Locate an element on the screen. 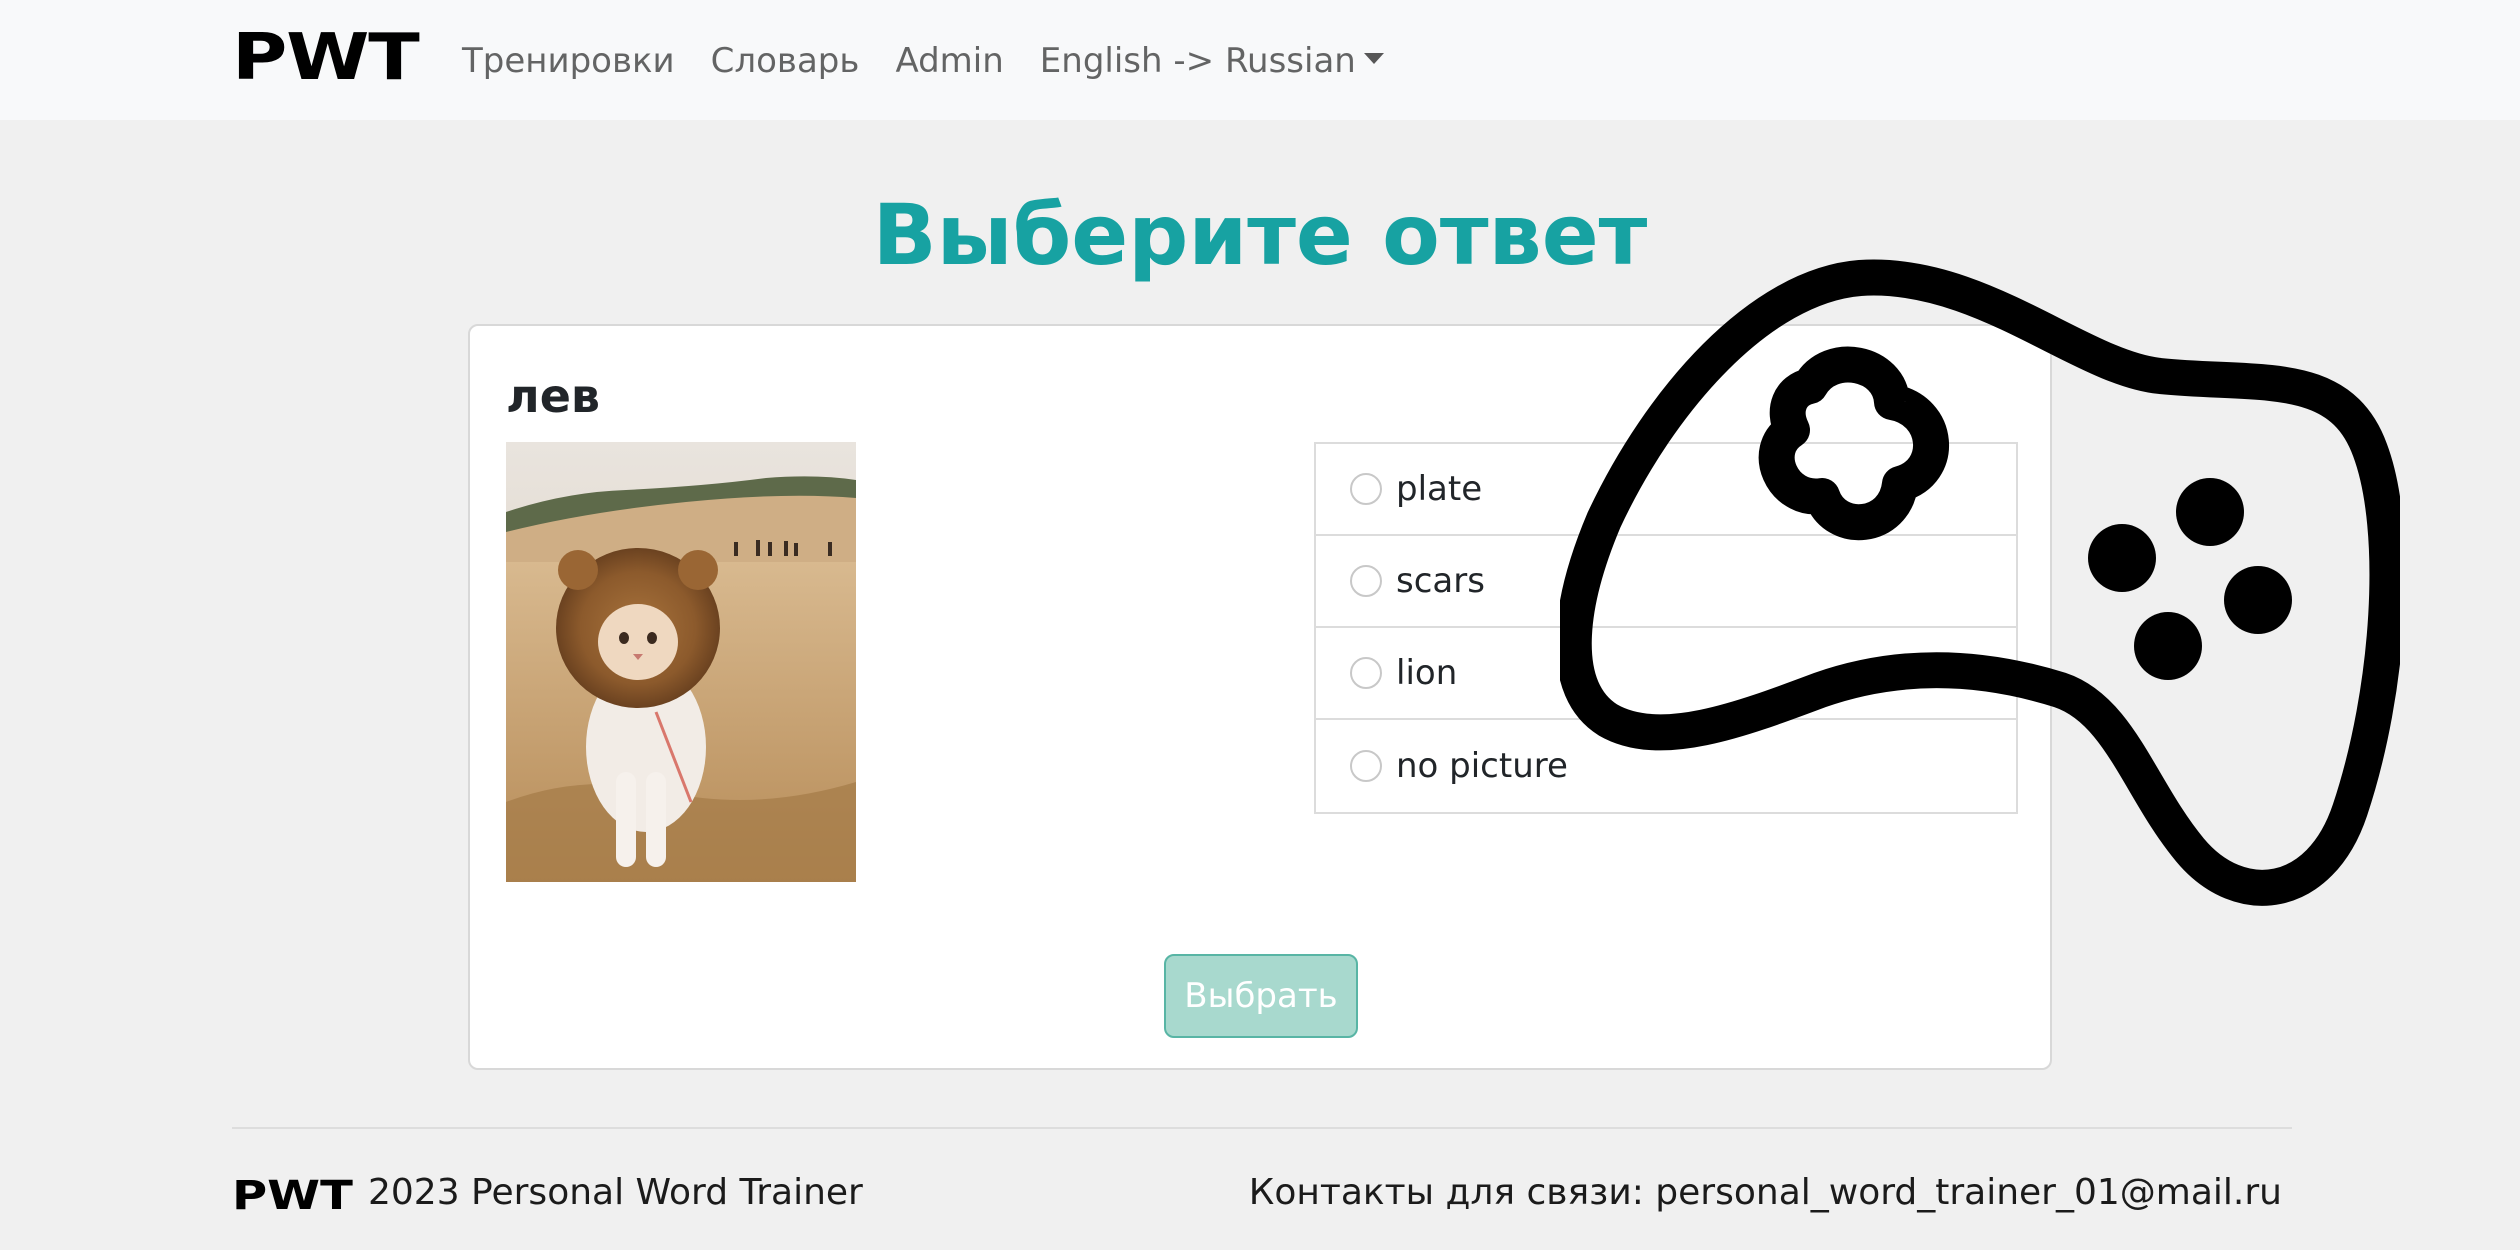 Image resolution: width=2520 pixels, height=1250 pixels. language-dropdown-label: English -> Russian is located at coordinates (1197, 61).